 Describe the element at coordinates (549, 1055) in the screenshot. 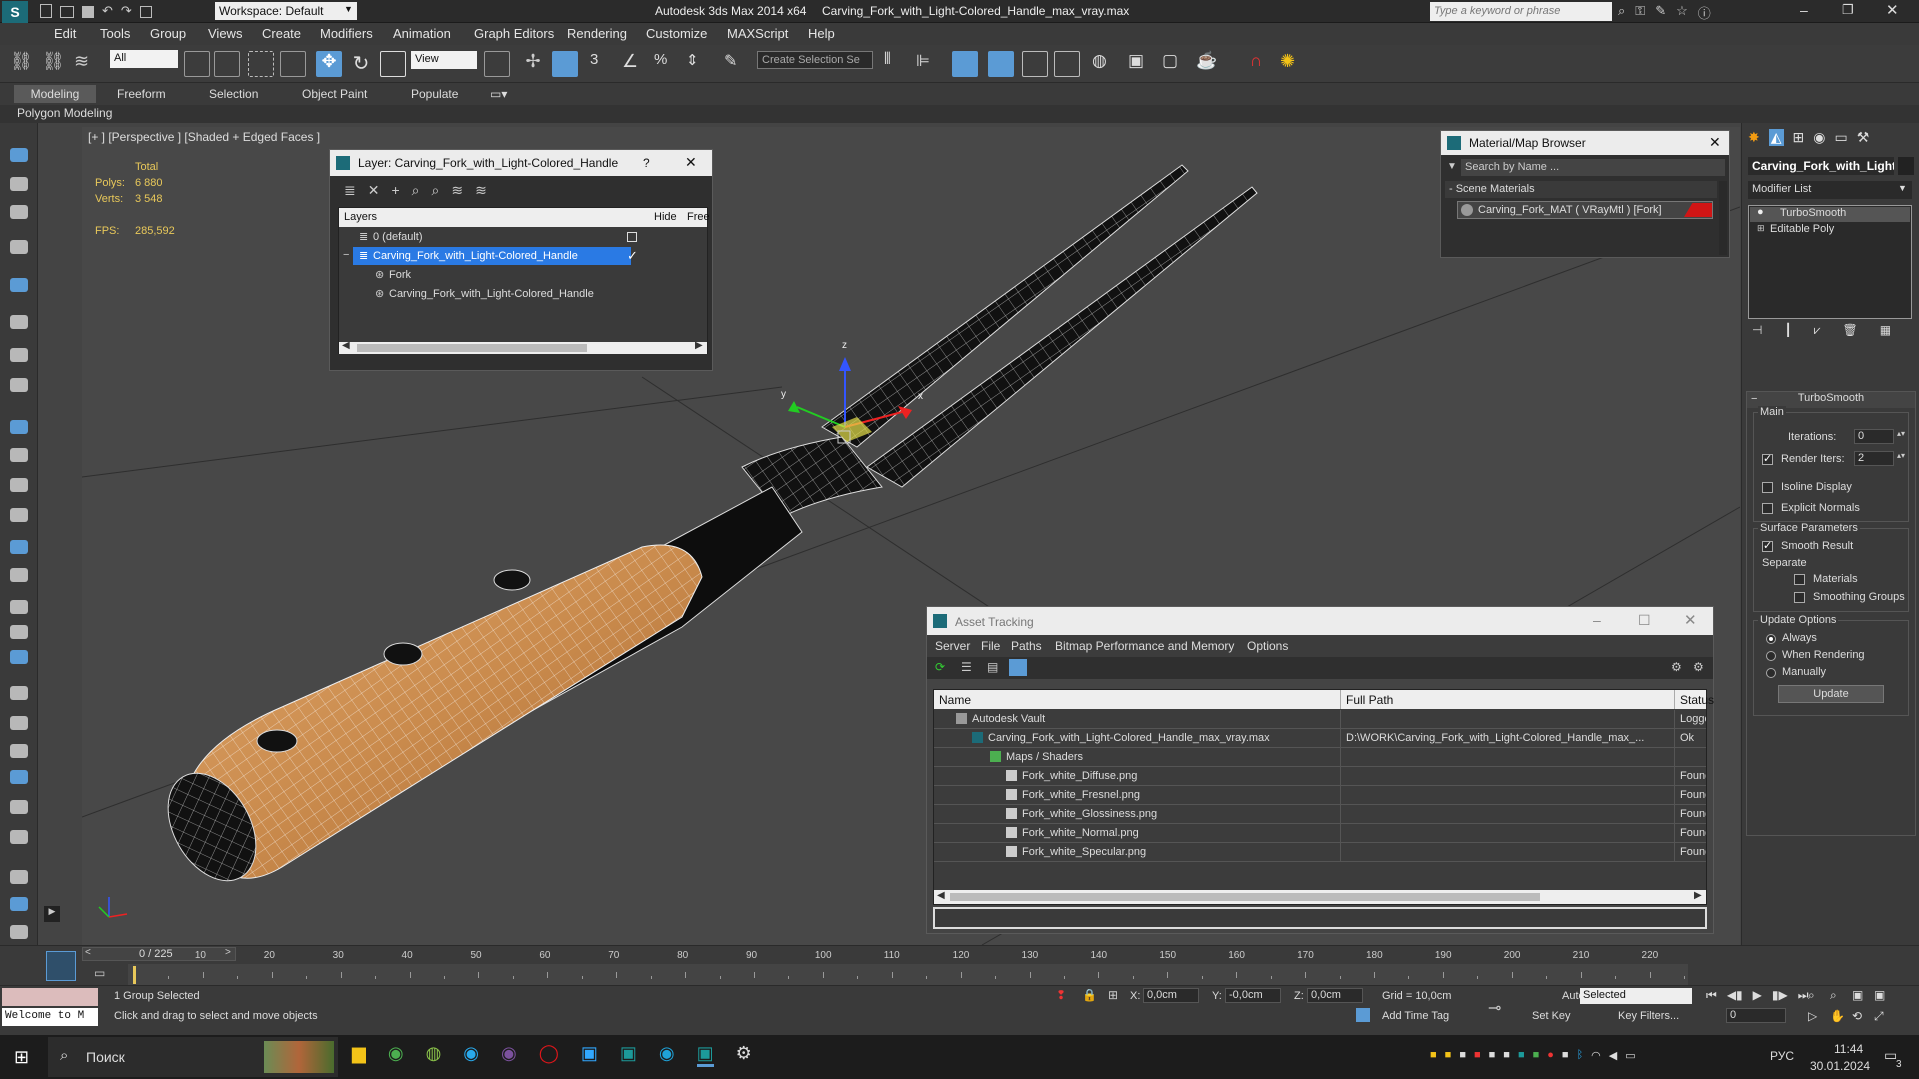

I see `opera-icon: ◯` at that location.